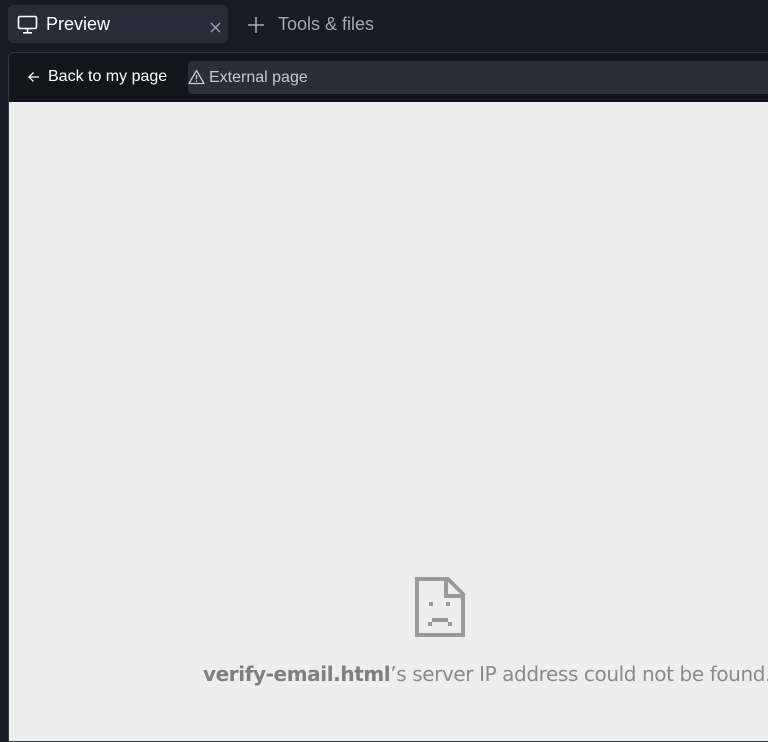  What do you see at coordinates (196, 77) in the screenshot?
I see `warning-icon` at bounding box center [196, 77].